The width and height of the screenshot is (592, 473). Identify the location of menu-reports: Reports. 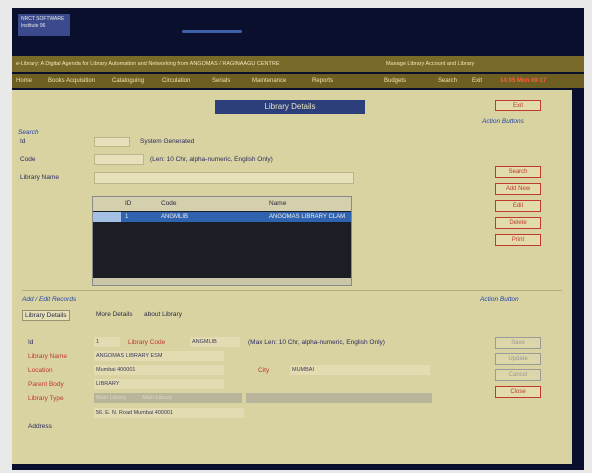
(322, 81).